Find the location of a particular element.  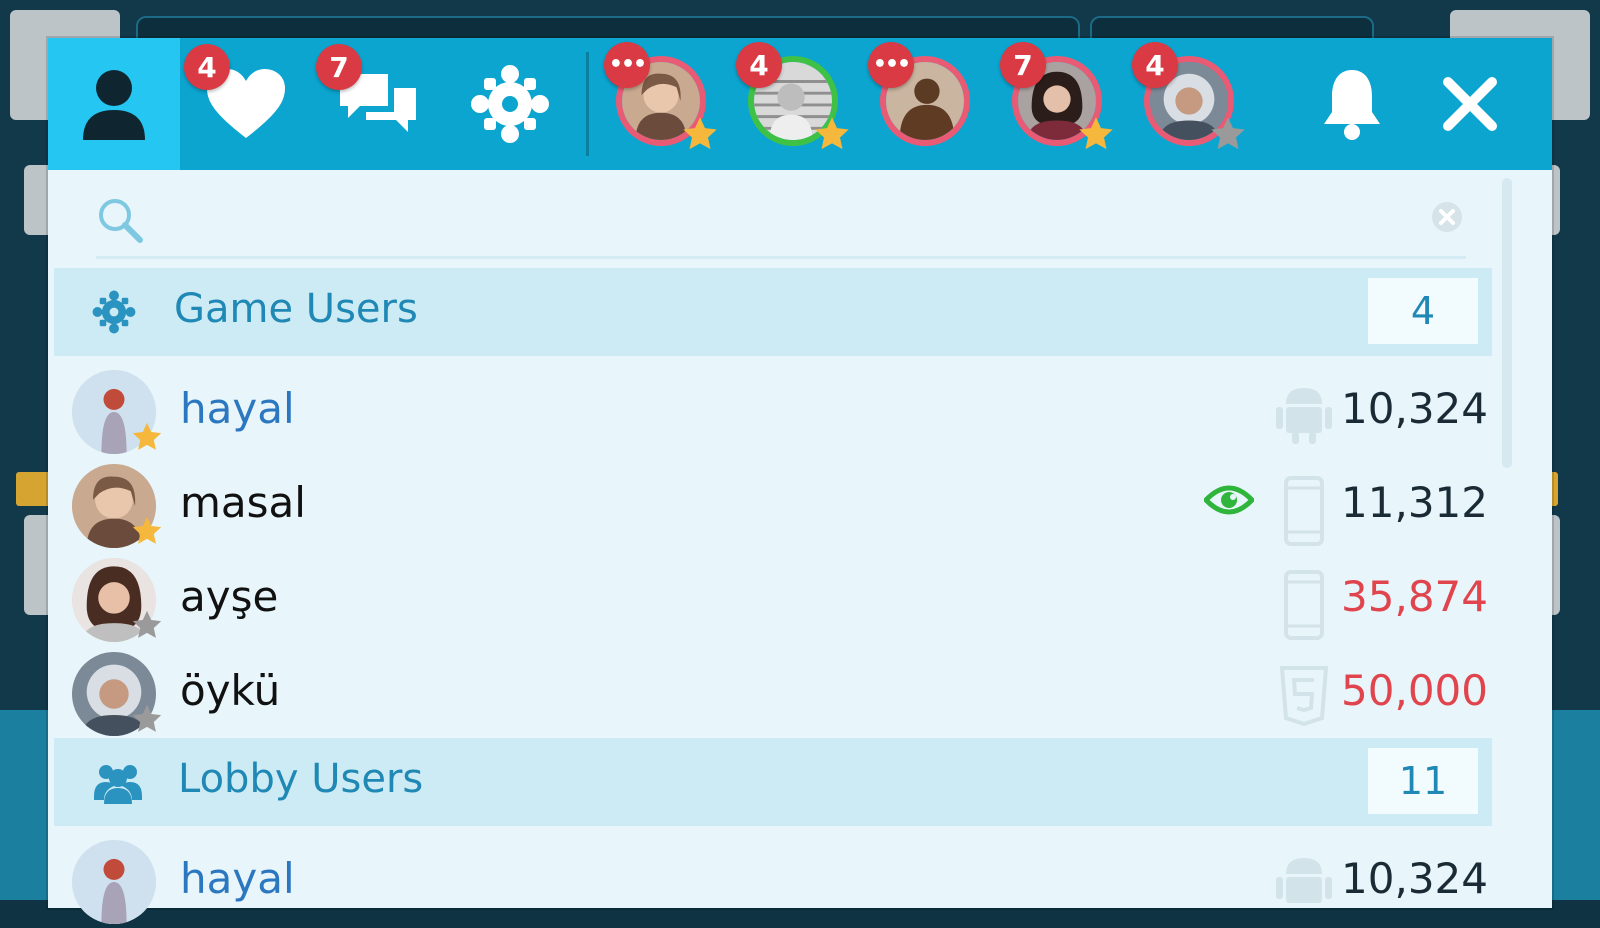

scrollbar is located at coordinates (1507, 323).